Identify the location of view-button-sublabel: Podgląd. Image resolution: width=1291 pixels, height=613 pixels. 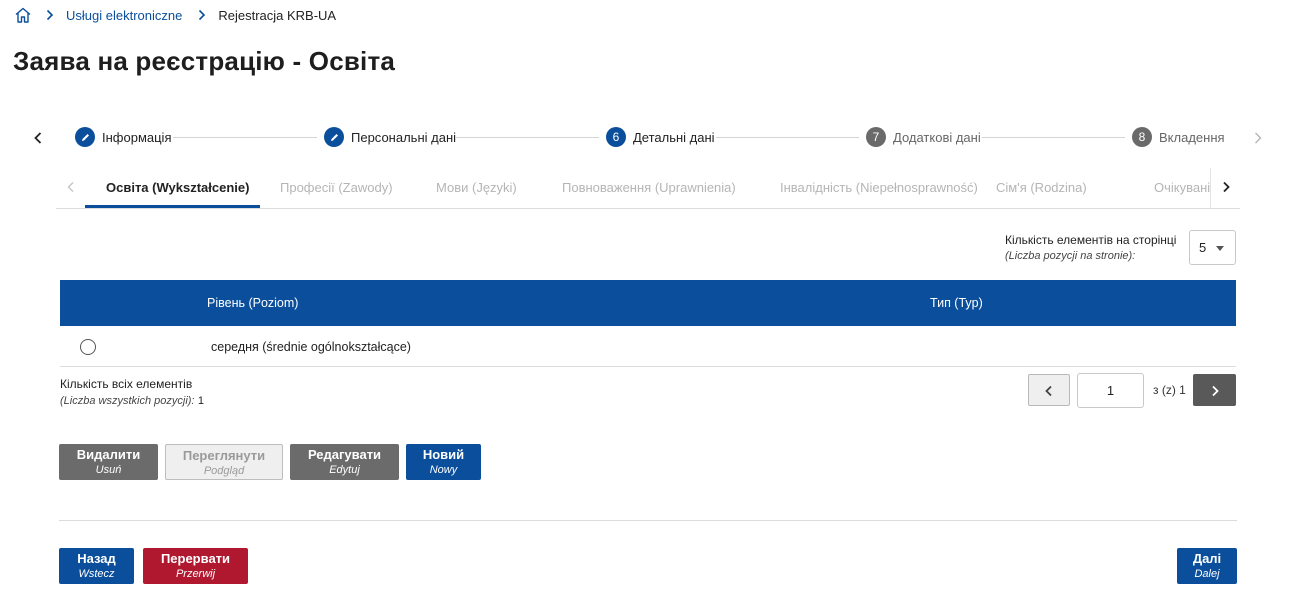
(224, 471).